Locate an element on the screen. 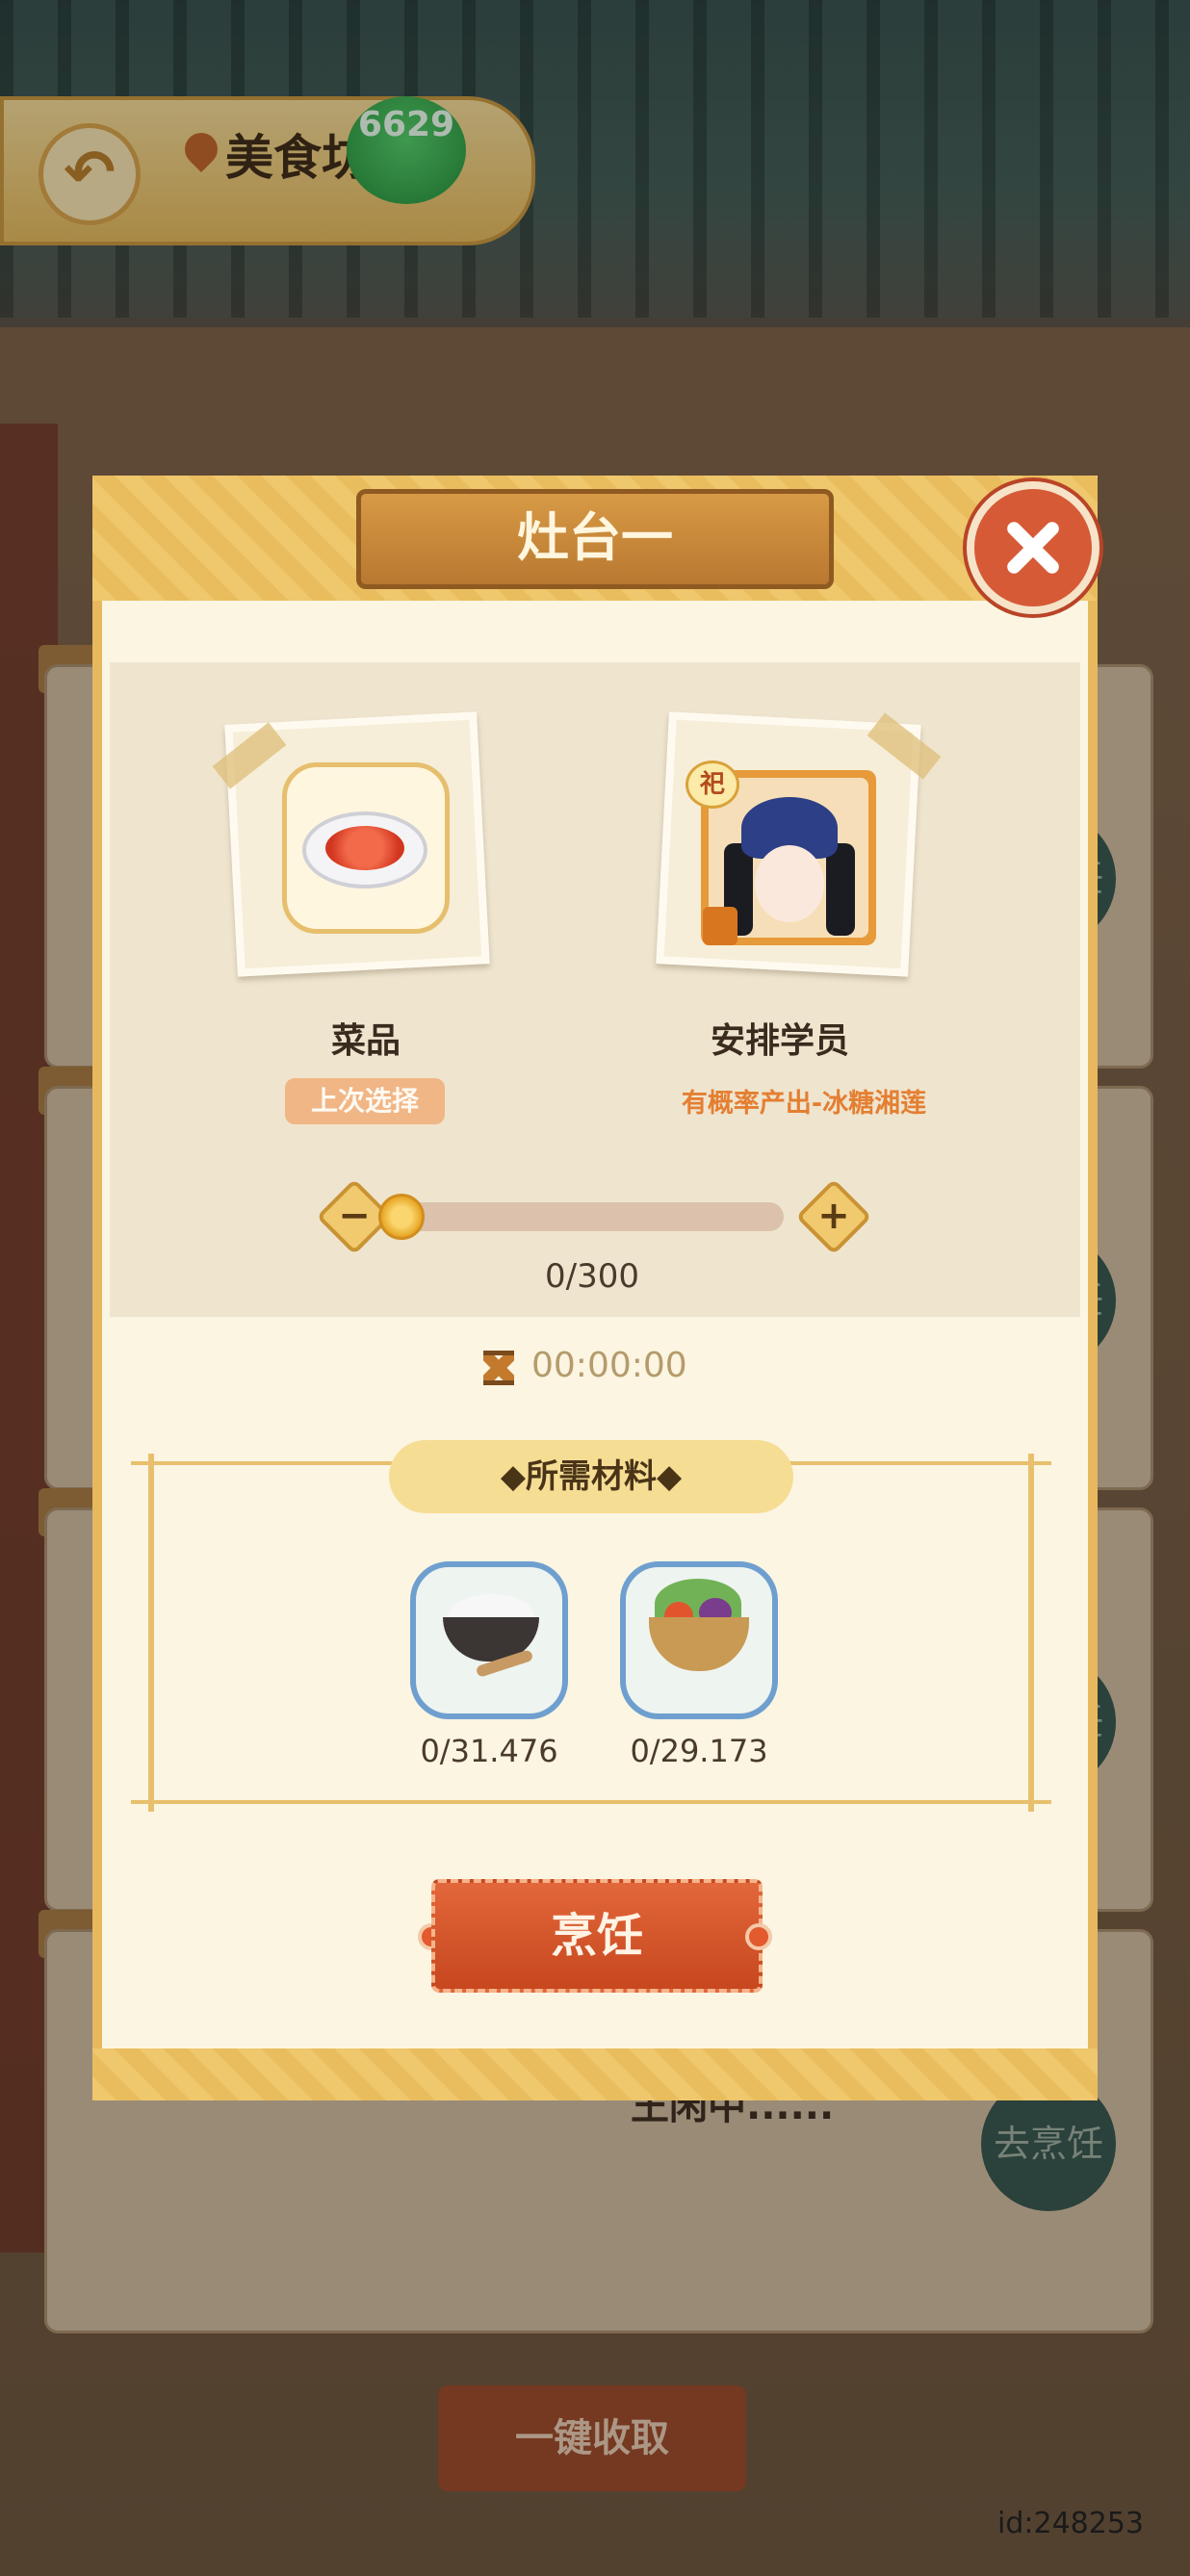 The image size is (1190, 2576). probability-text: 有概率产出-冰糖湘莲 is located at coordinates (804, 1104).